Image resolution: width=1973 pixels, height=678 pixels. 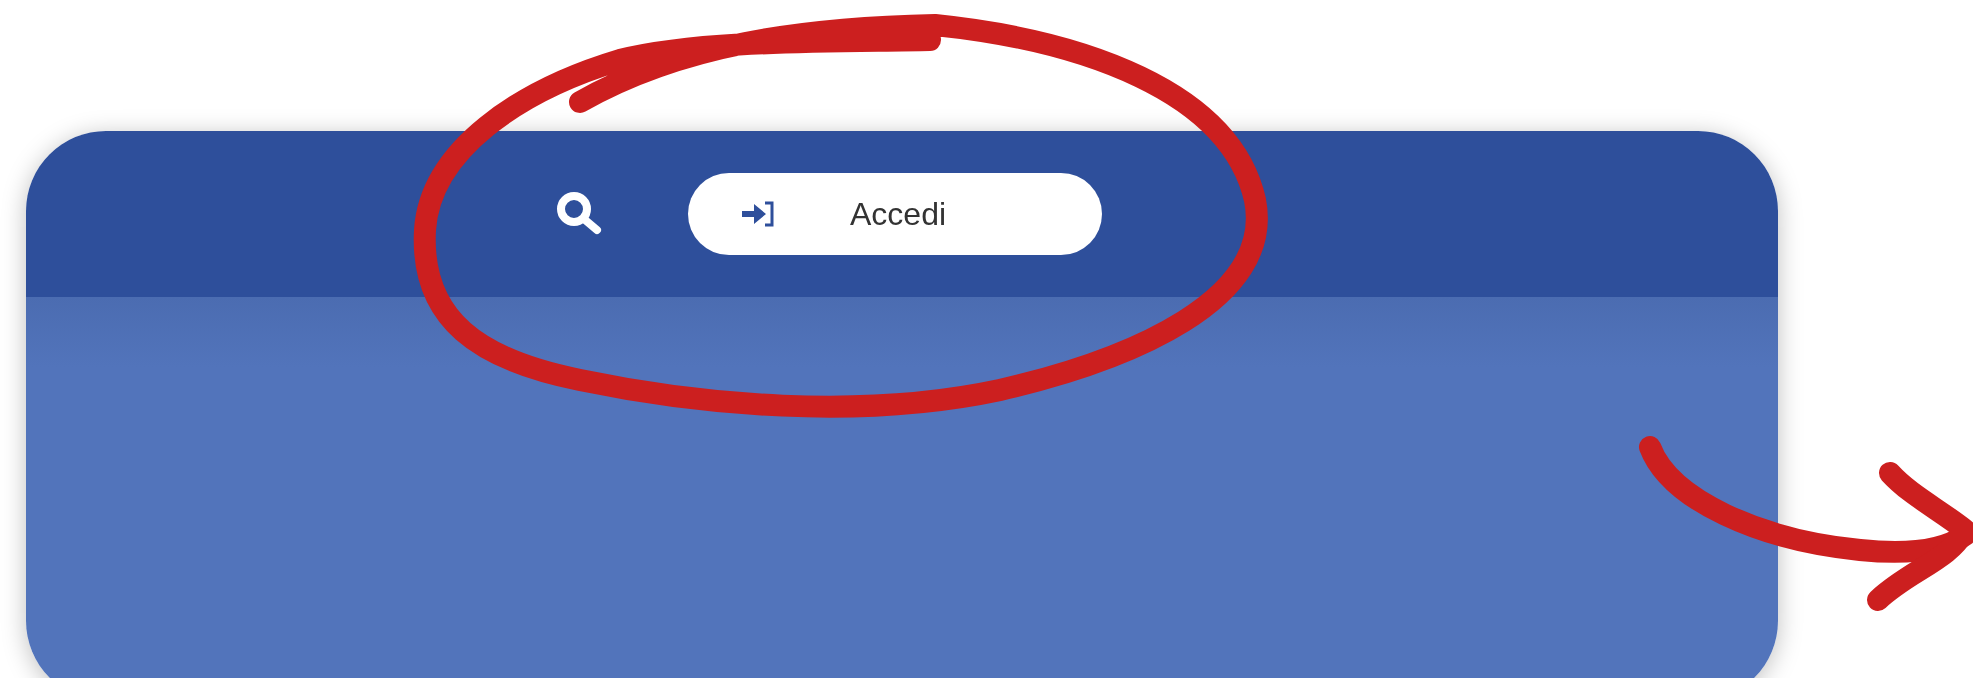 I want to click on sign-in-icon, so click(x=758, y=214).